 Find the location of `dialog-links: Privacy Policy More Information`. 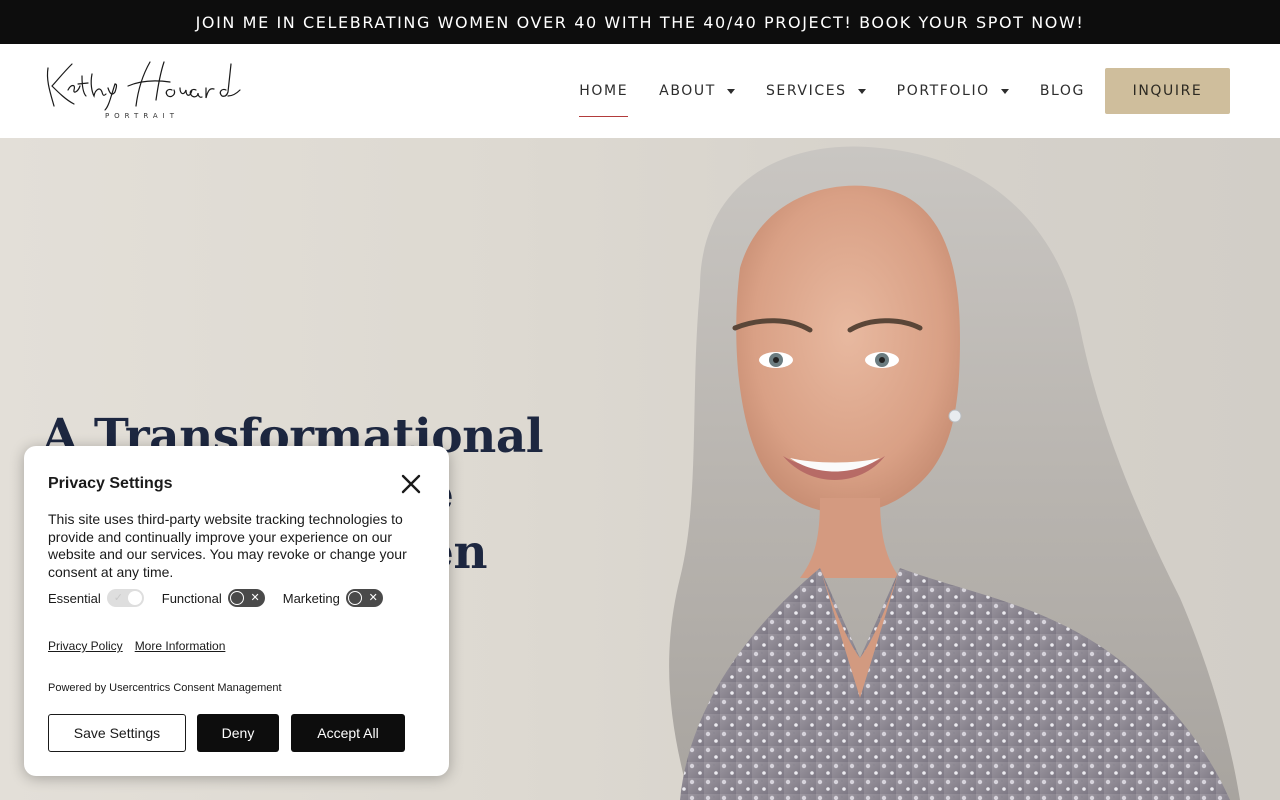

dialog-links: Privacy Policy More Information is located at coordinates (142, 646).